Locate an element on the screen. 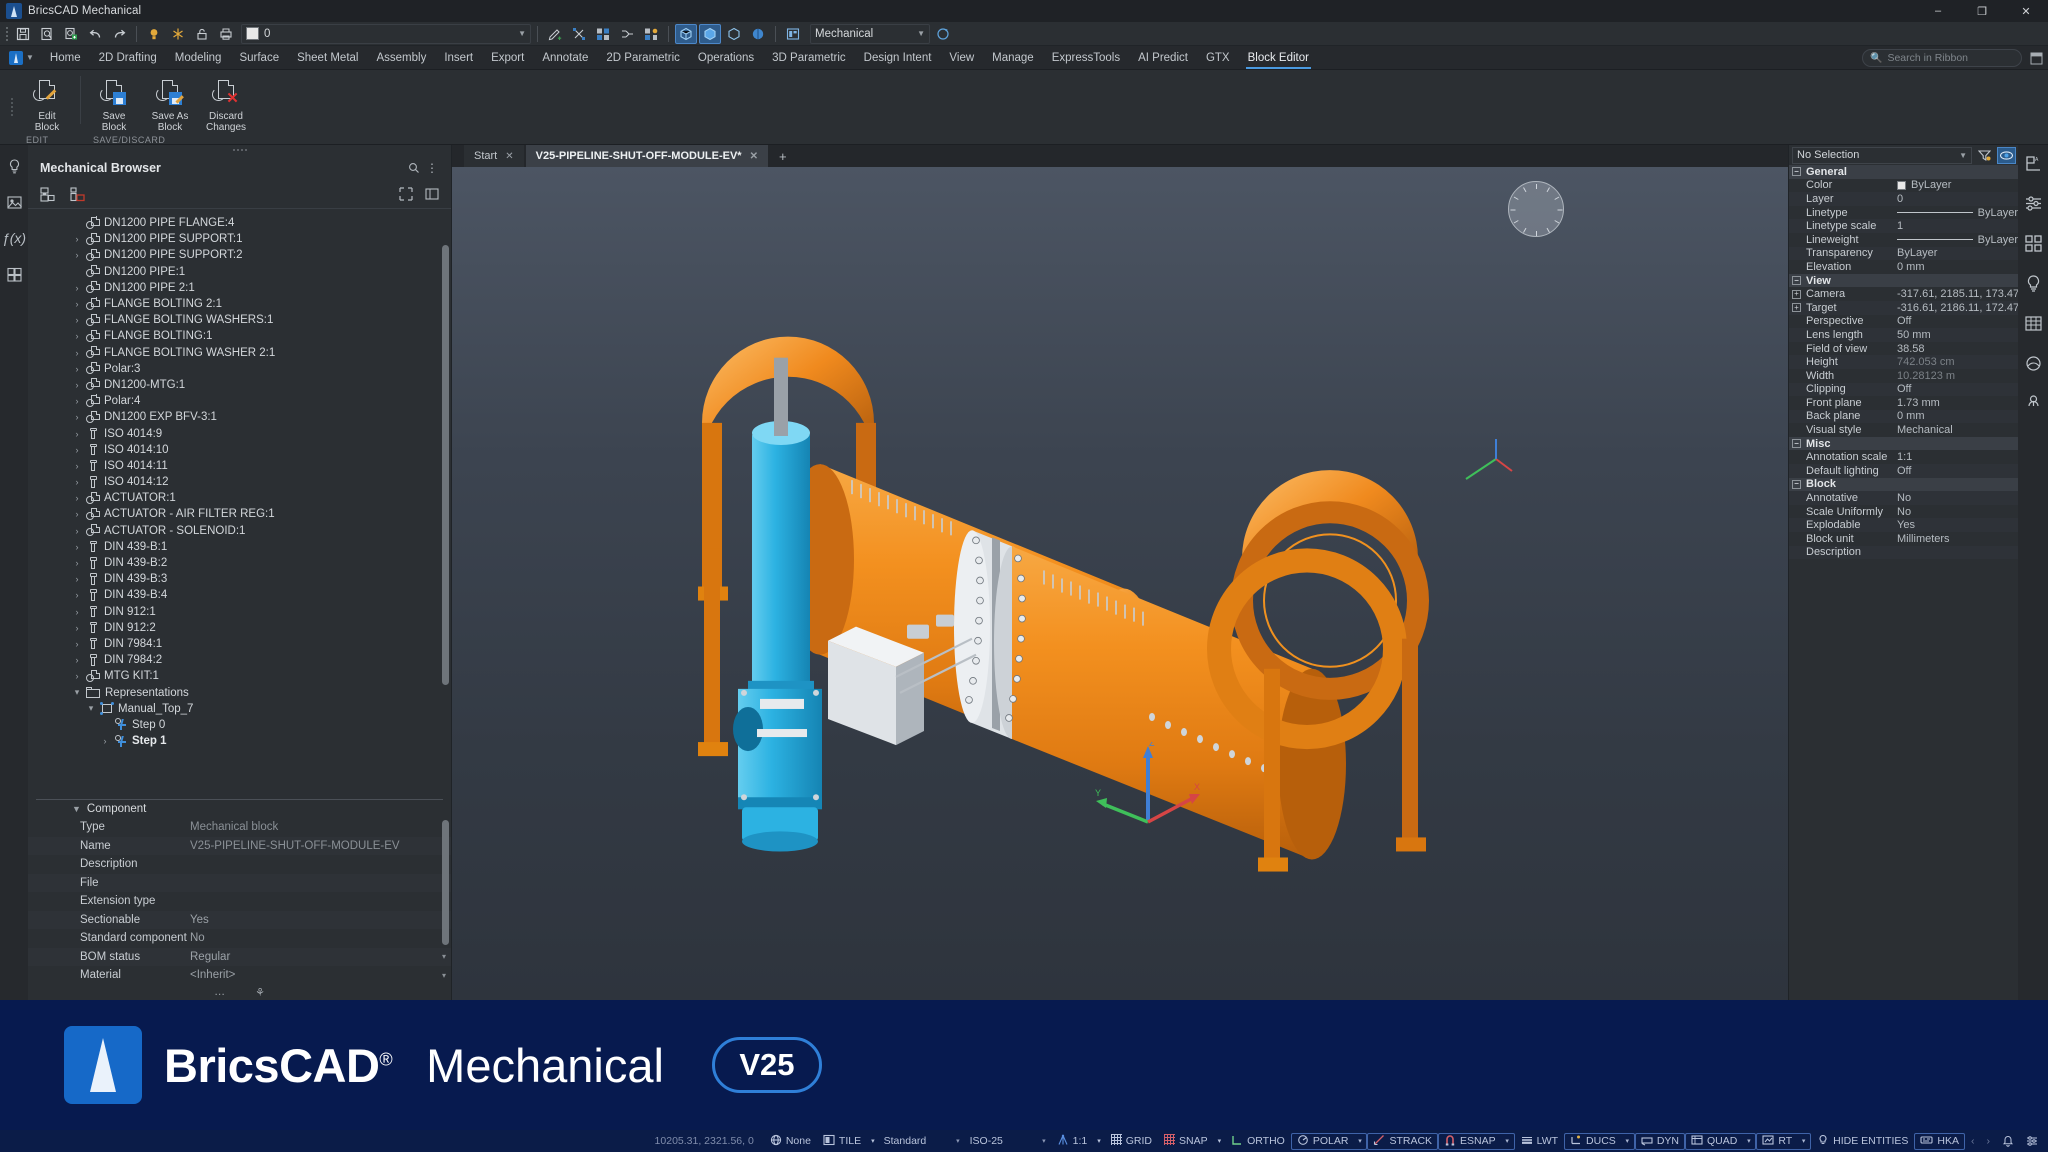 This screenshot has height=1152, width=2048. tree-item: › ACTUATOR:1 is located at coordinates (239, 498).